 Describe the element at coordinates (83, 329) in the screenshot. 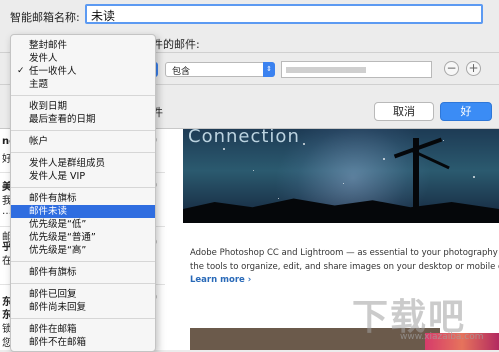

I see `menu-item: 邮件在邮箱` at that location.